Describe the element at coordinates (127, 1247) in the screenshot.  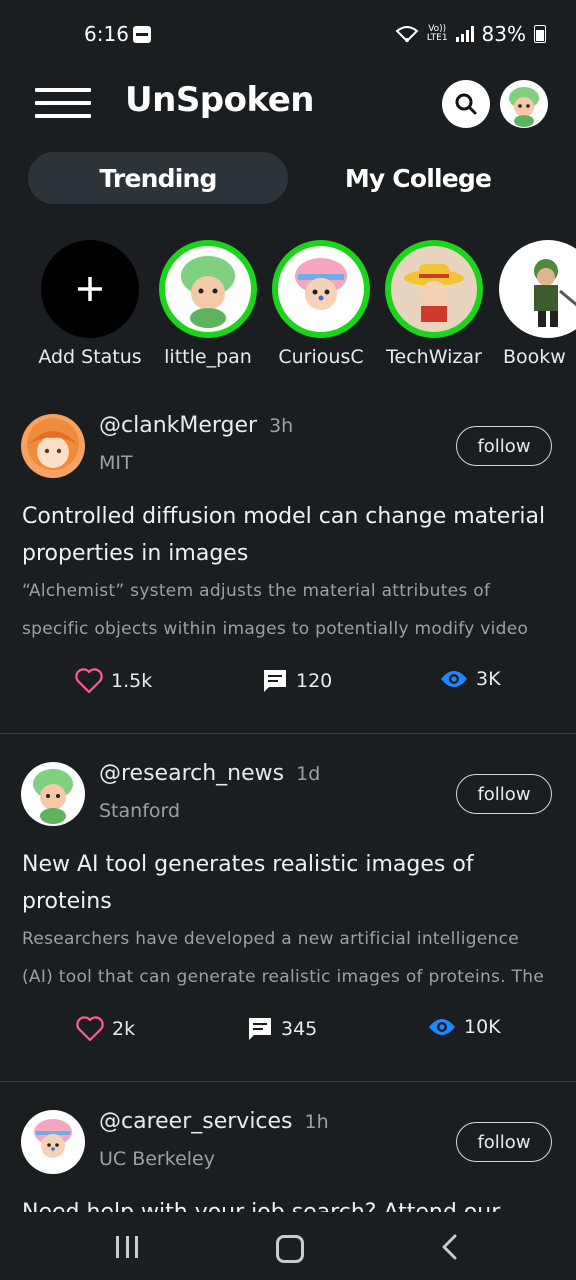
I see `recent-apps-button` at that location.